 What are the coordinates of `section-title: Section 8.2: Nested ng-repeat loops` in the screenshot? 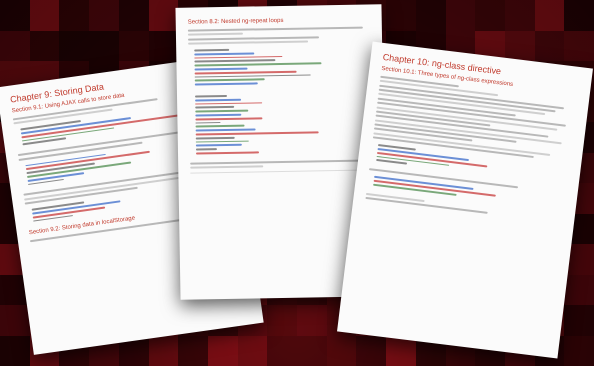 It's located at (235, 21).